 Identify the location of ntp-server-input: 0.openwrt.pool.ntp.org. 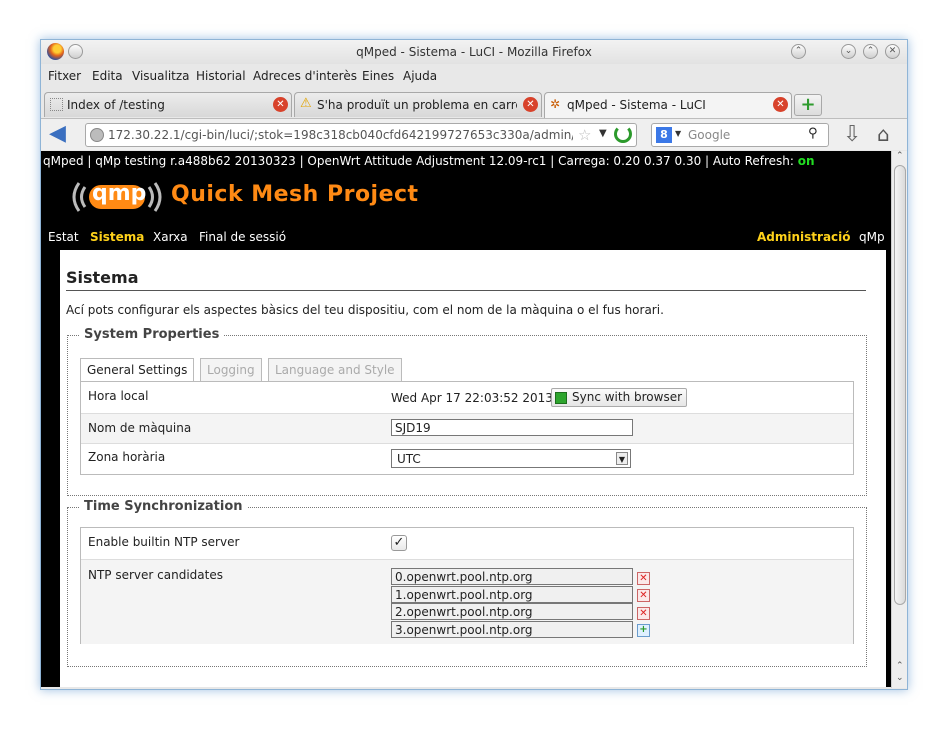
(512, 576).